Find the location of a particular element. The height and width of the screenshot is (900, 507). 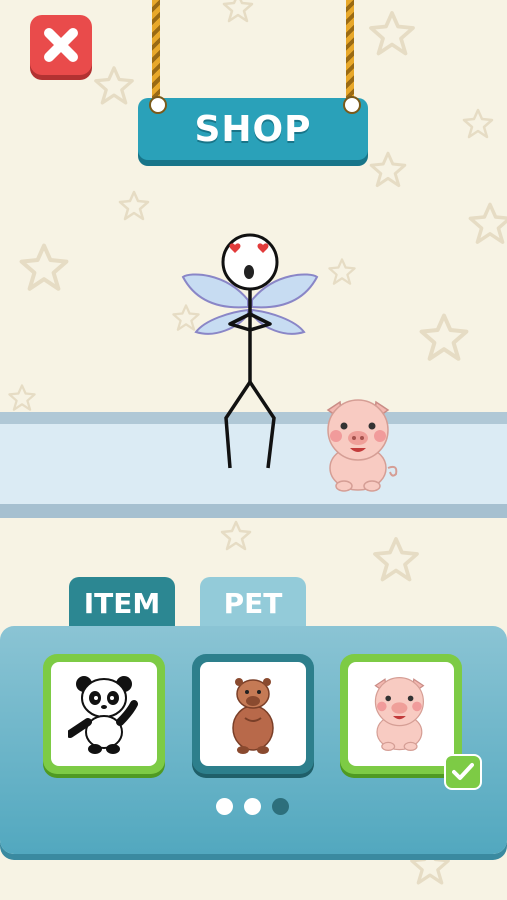

pig-pet-display is located at coordinates (362, 445).